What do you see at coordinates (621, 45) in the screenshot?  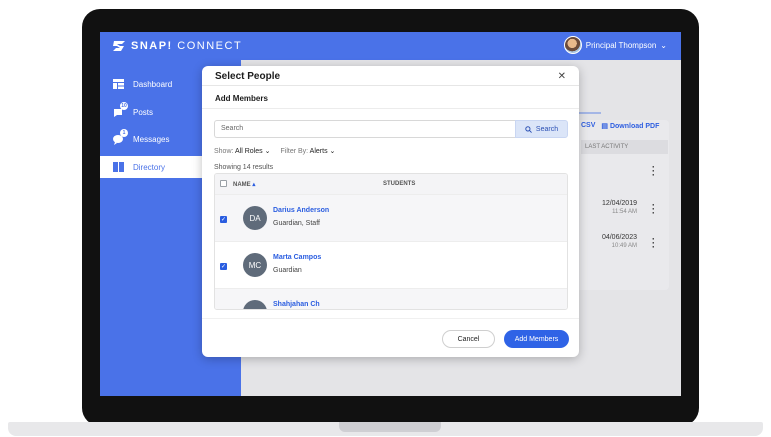 I see `user-name: Principal Thompson` at bounding box center [621, 45].